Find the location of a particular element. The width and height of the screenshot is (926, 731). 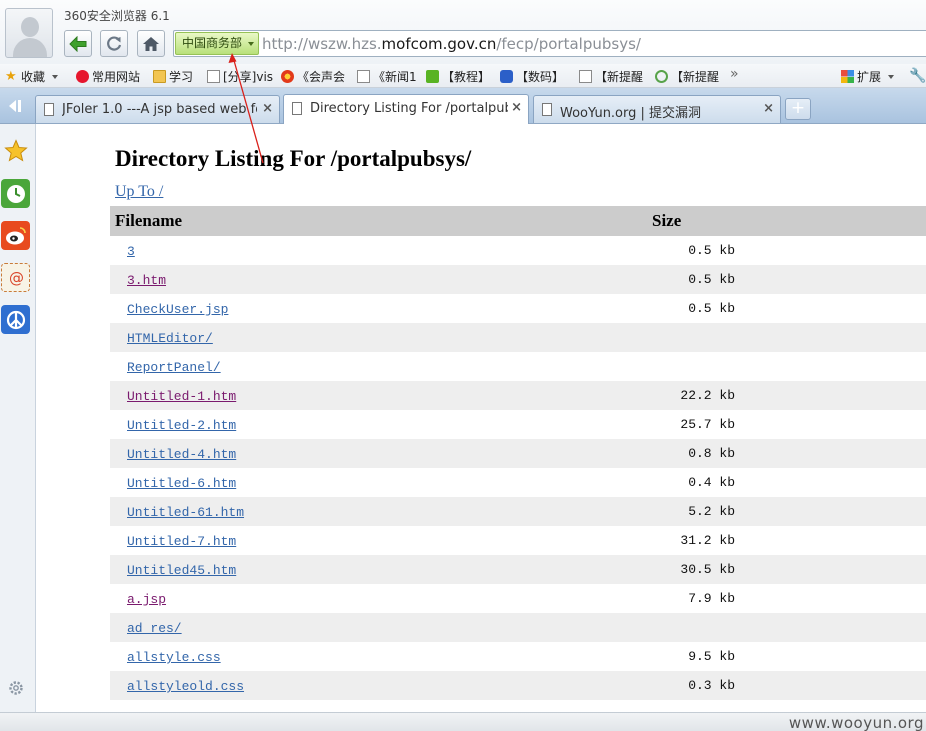

file-link: Untitled-4.htm is located at coordinates (181, 454).